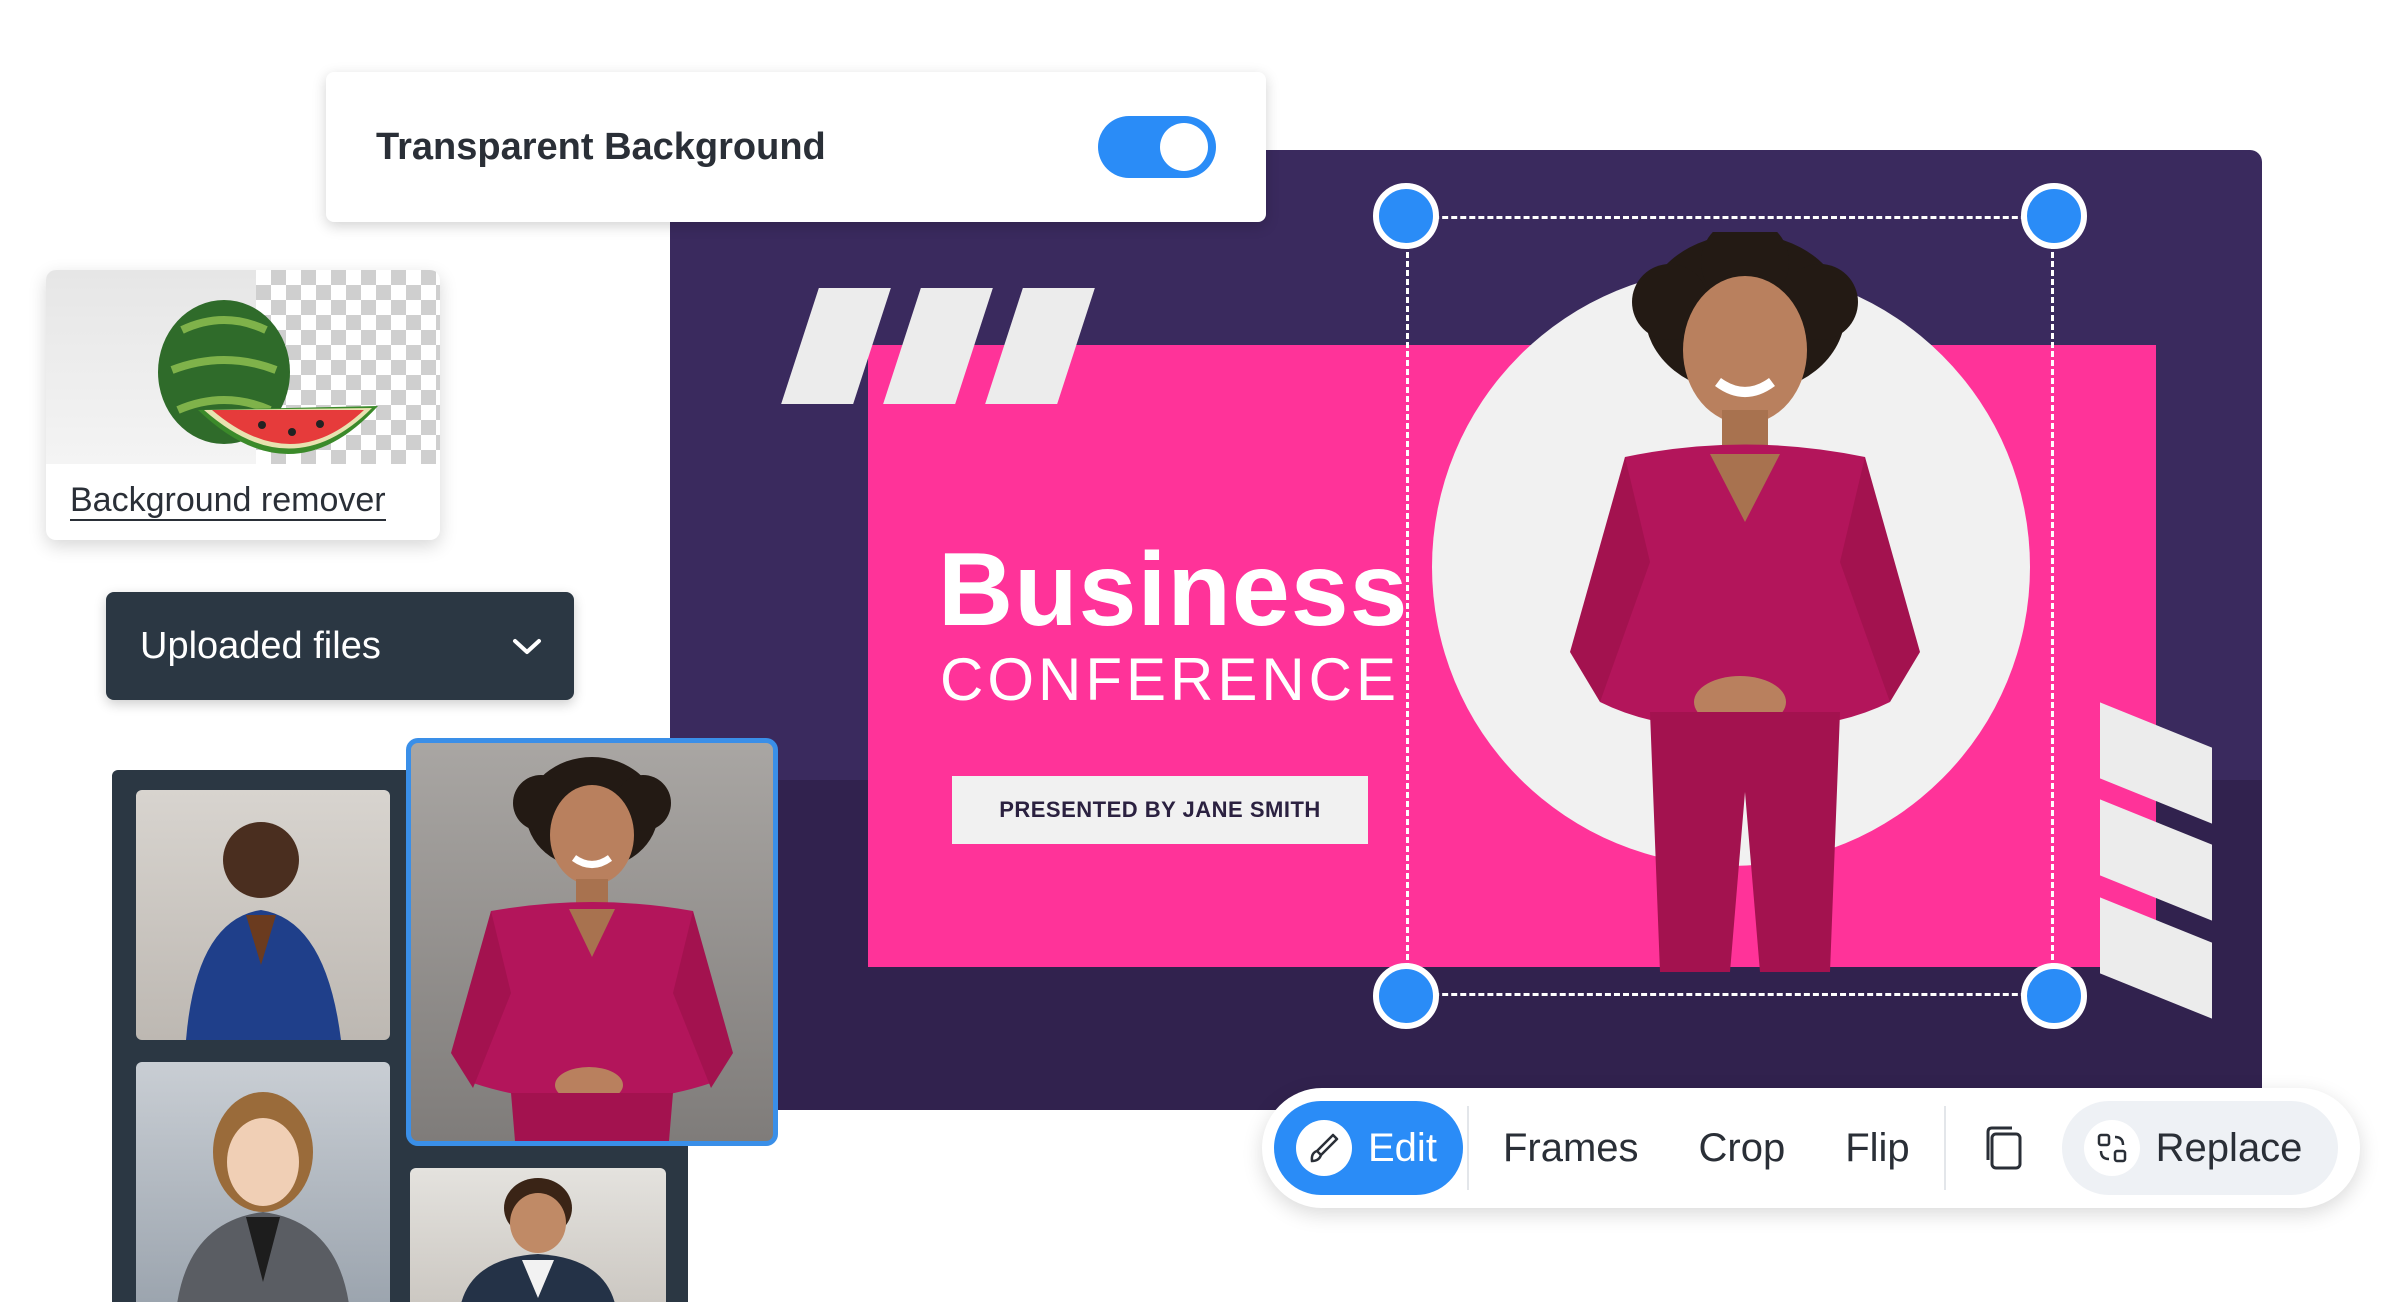 This screenshot has width=2384, height=1302. I want to click on resize-handle-top-left, so click(1406, 216).